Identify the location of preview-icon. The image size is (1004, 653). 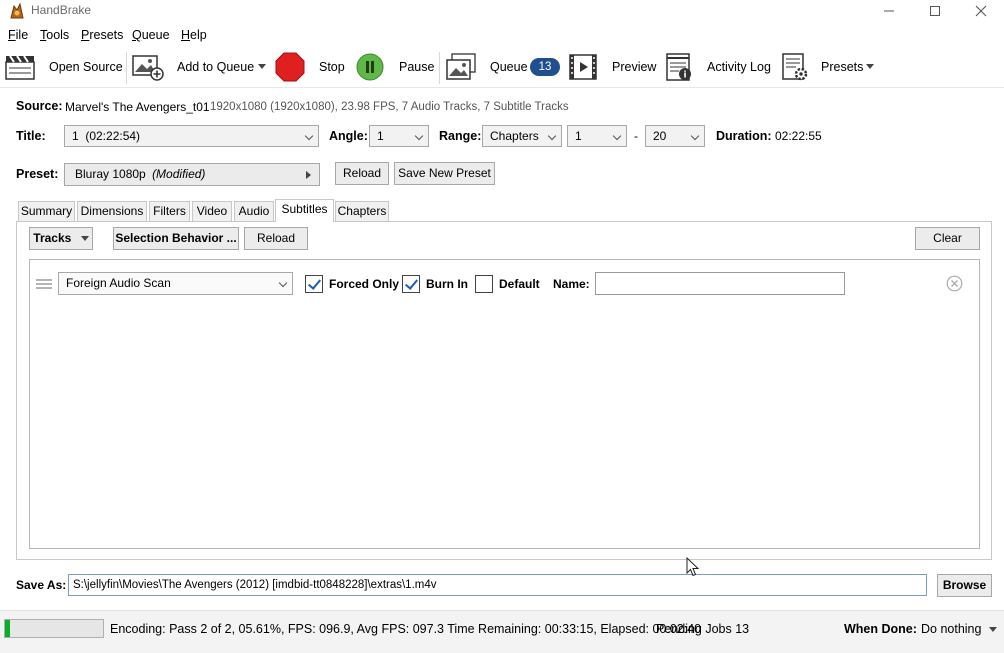
(583, 67).